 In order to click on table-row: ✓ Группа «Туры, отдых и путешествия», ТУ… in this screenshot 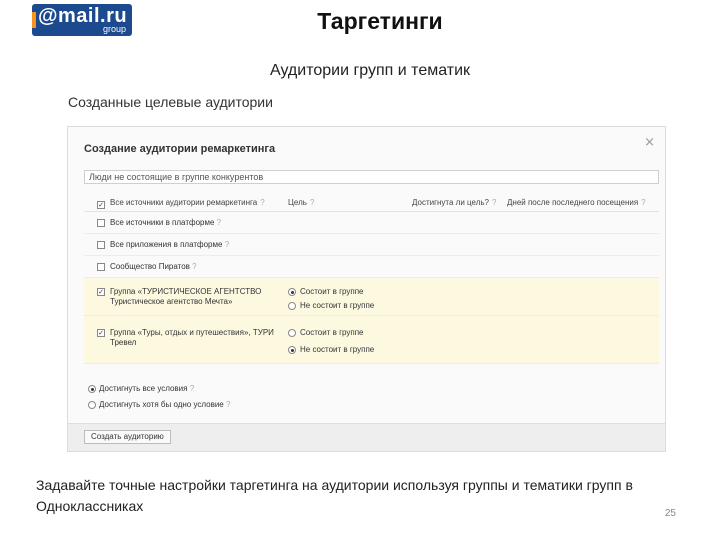, I will do `click(371, 340)`.